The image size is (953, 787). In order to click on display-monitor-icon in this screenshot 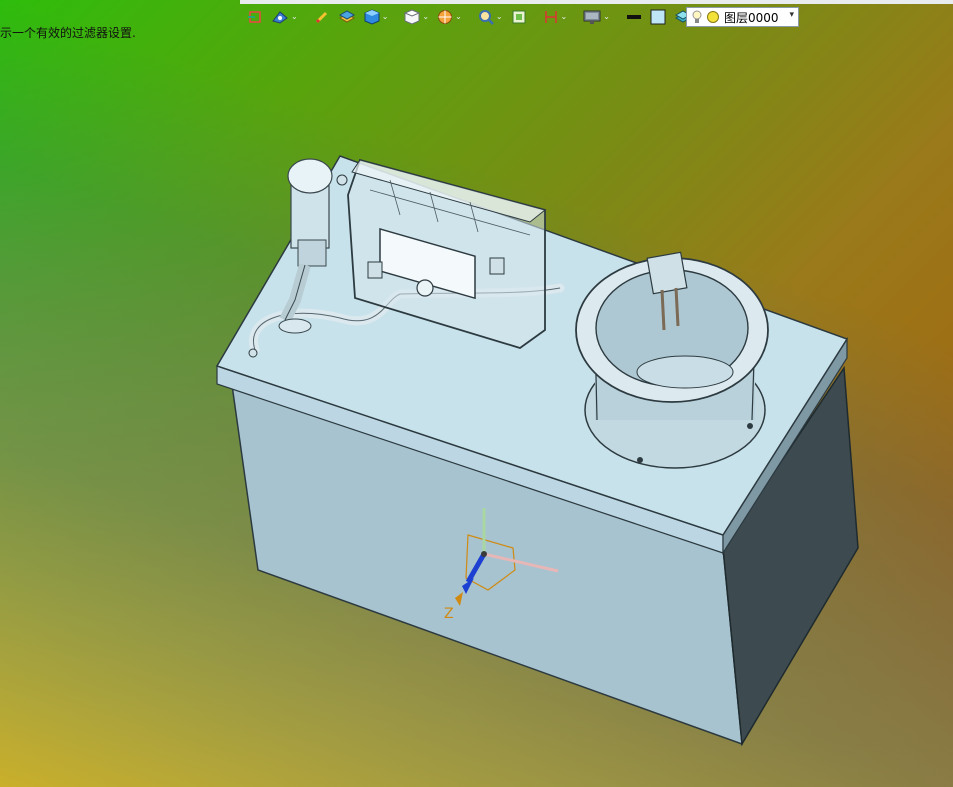, I will do `click(592, 17)`.